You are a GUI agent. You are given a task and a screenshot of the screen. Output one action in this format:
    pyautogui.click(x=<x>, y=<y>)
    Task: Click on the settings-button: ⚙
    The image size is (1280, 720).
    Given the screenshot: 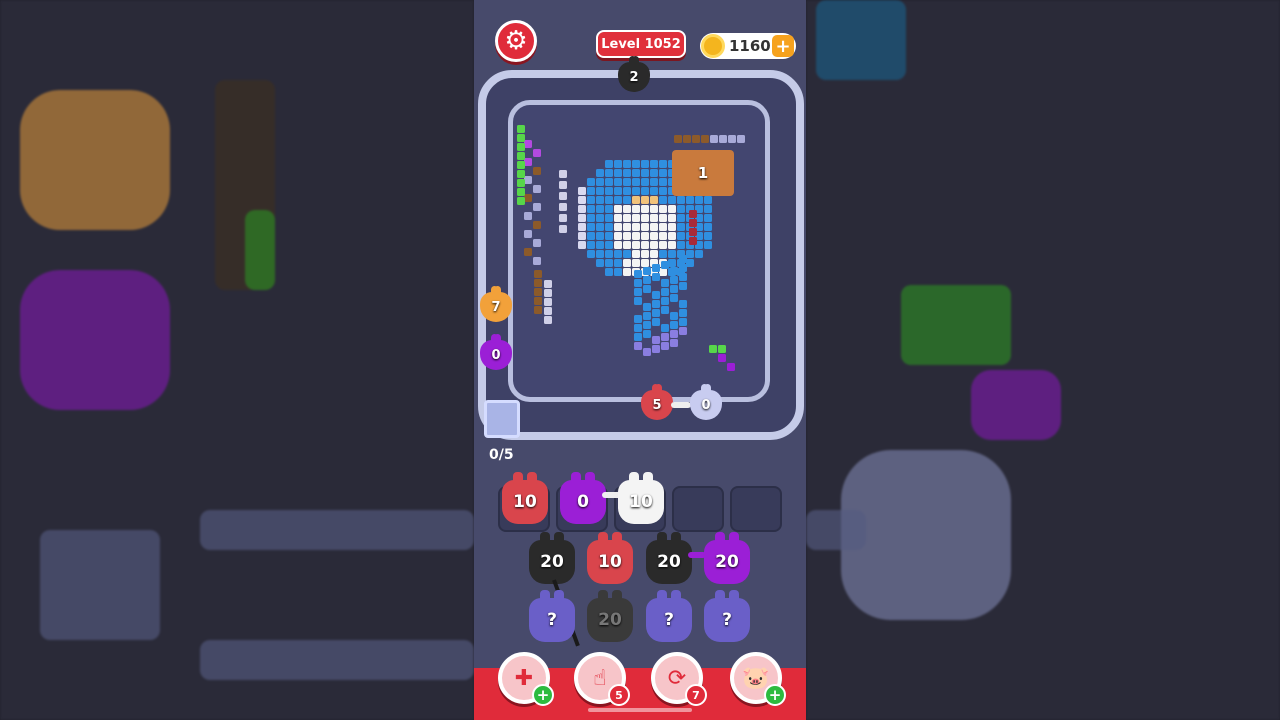 What is the action you would take?
    pyautogui.click(x=516, y=41)
    